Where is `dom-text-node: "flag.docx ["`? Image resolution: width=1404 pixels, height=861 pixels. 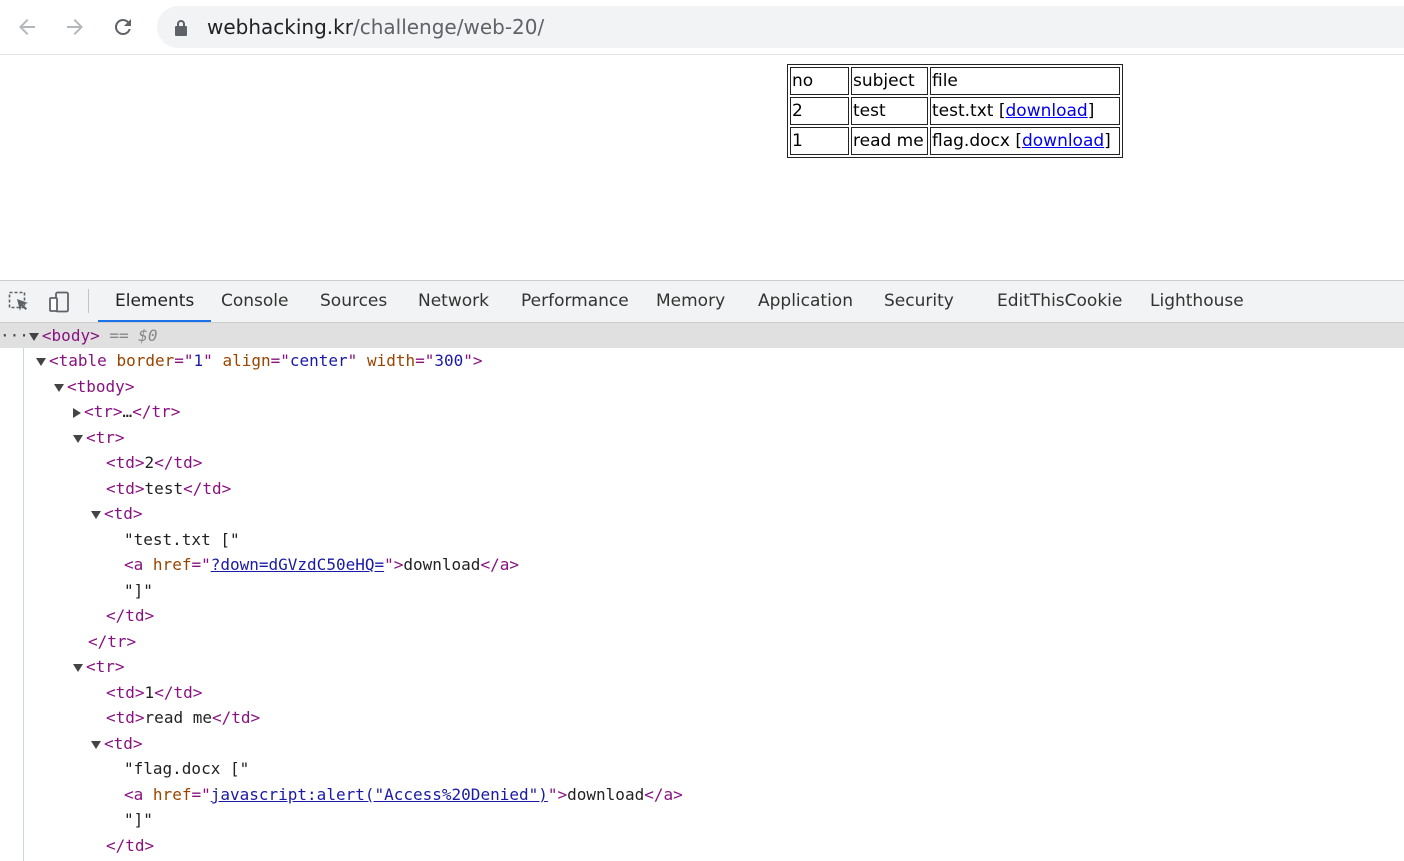 dom-text-node: "flag.docx [" is located at coordinates (186, 768).